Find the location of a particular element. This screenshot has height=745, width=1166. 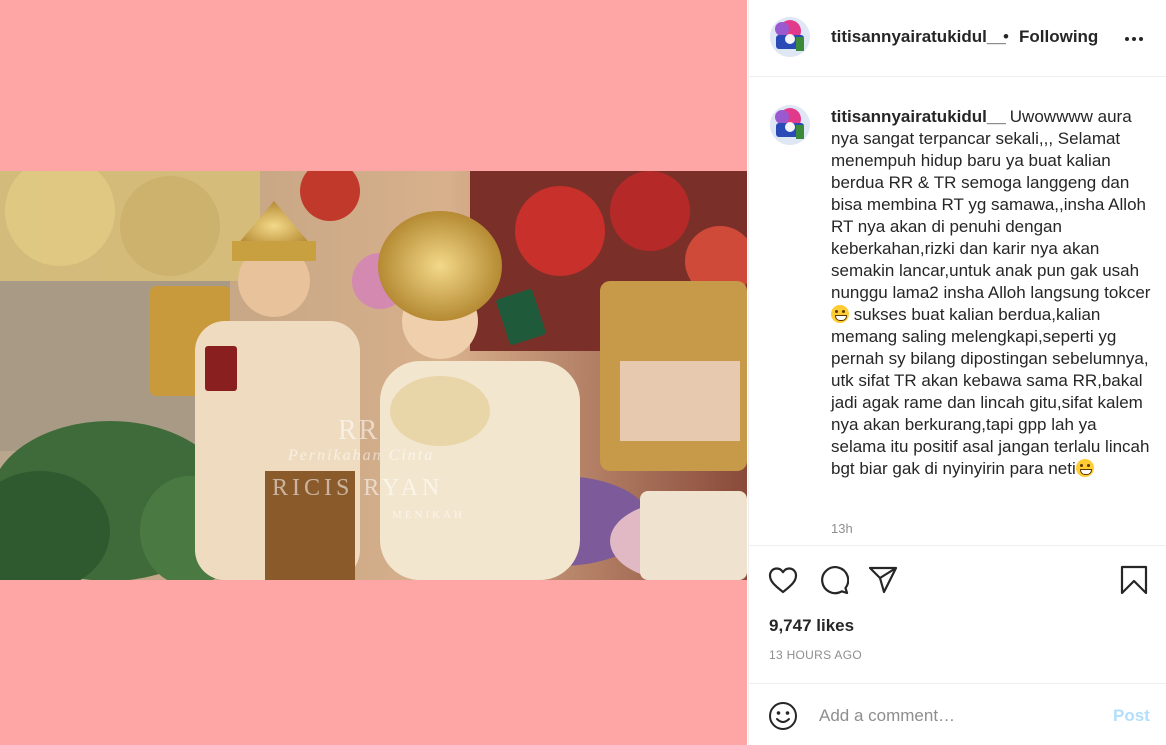

post-header: titisannyairatukidul__ • Following is located at coordinates (957, 38).